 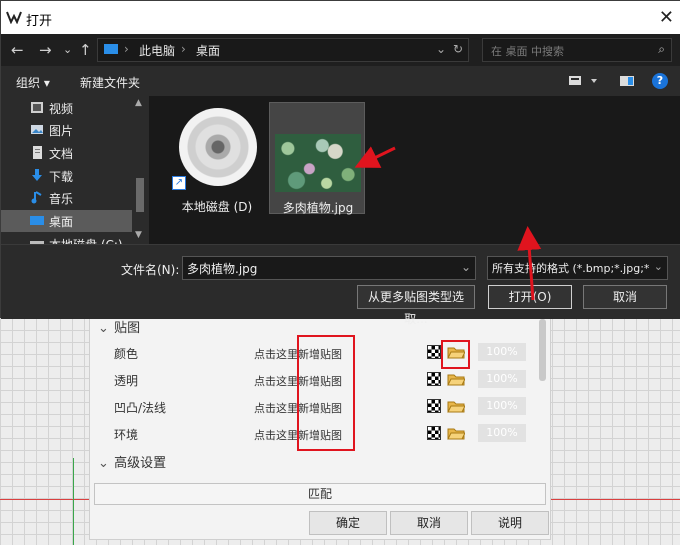 I want to click on sidebar-item-label: 文档, so click(x=61, y=154).